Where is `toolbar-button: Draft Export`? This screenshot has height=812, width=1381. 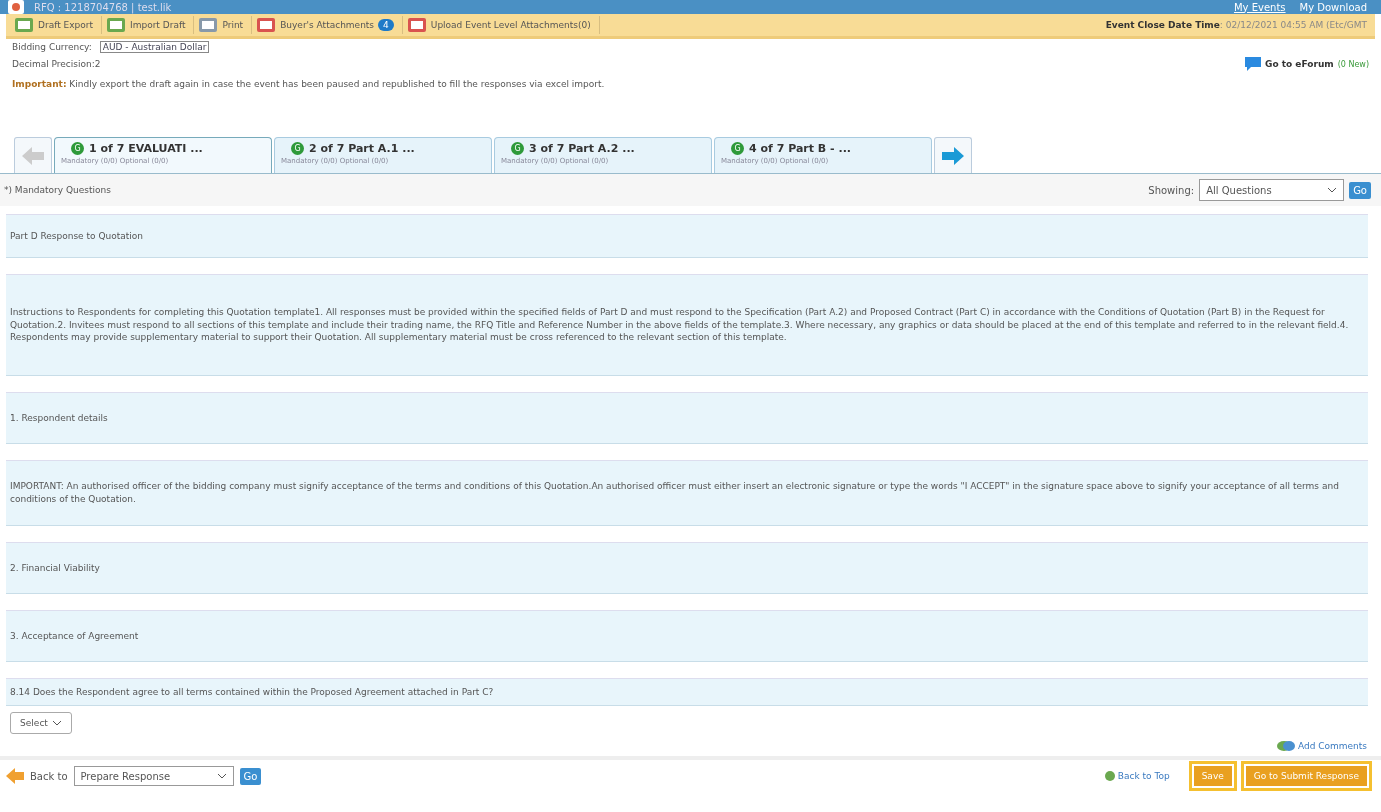
toolbar-button: Draft Export is located at coordinates (58, 25).